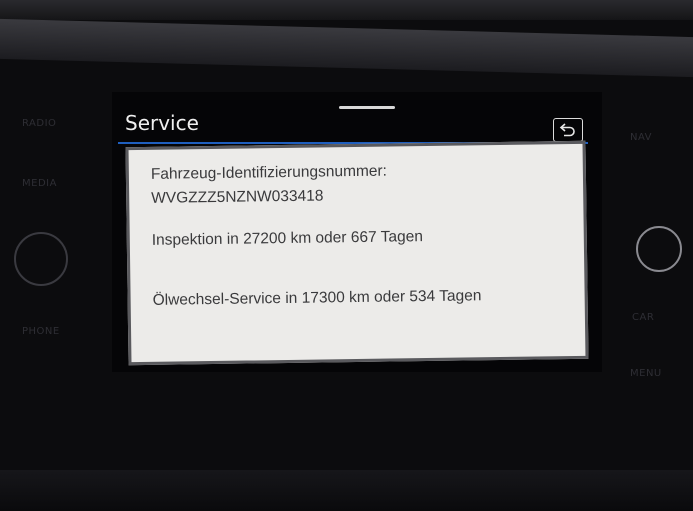 Image resolution: width=693 pixels, height=511 pixels. What do you see at coordinates (39, 183) in the screenshot?
I see `hw-button-media: MEDIA` at bounding box center [39, 183].